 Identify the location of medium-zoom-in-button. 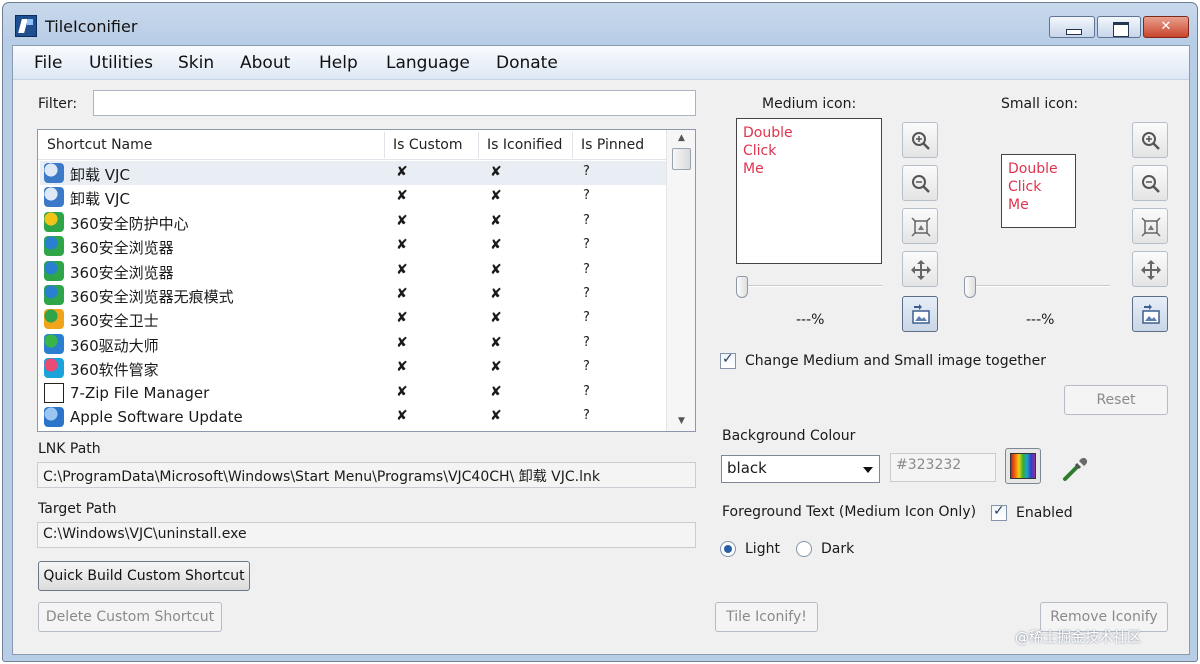
(920, 140).